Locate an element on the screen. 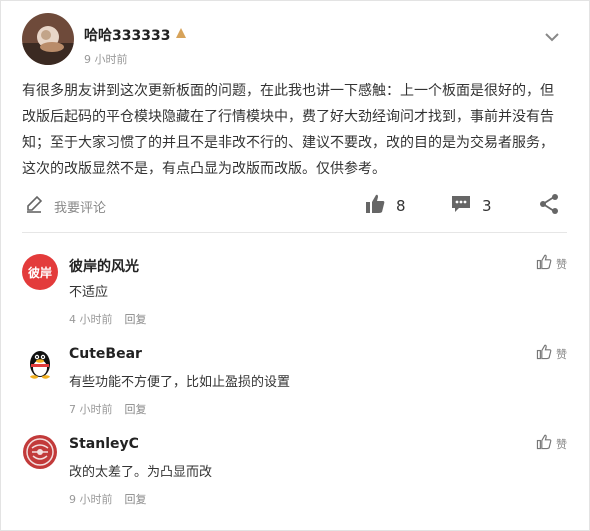  comment-time: 9 小时前 is located at coordinates (91, 499).